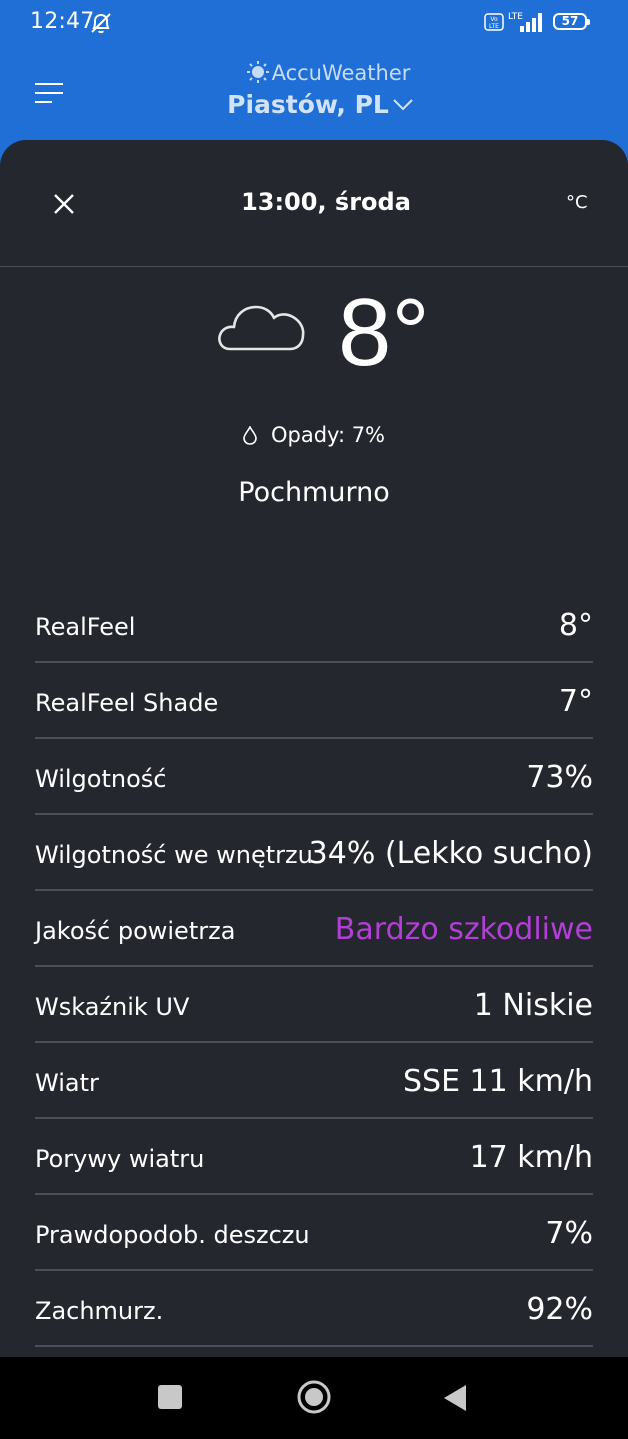  What do you see at coordinates (559, 777) in the screenshot?
I see `detail-value: 73%` at bounding box center [559, 777].